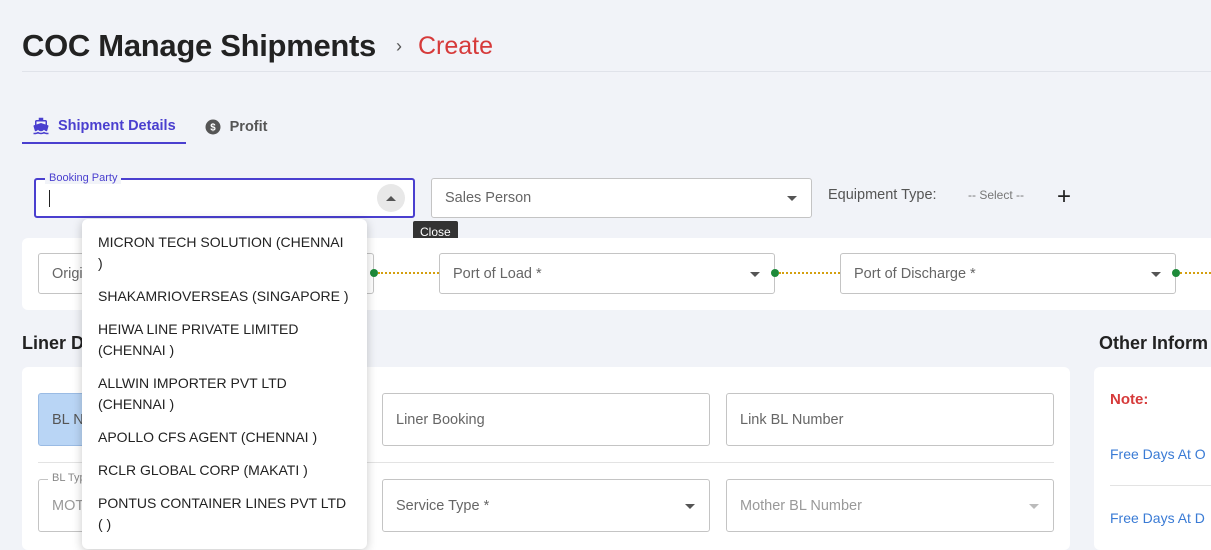 The height and width of the screenshot is (550, 1211). Describe the element at coordinates (890, 419) in the screenshot. I see `link-bl-number-input: Link BL Number` at that location.